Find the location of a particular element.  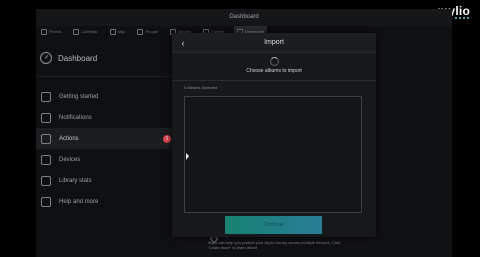

sidebar-item-library-stats: Library stats is located at coordinates (105, 180).